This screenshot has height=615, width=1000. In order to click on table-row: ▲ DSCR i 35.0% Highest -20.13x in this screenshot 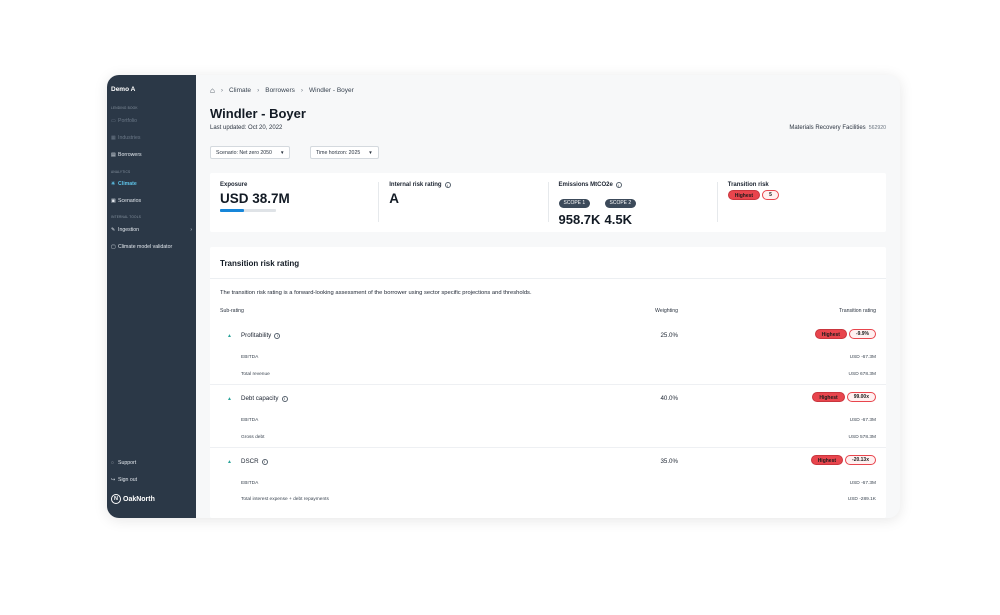, I will do `click(548, 463)`.